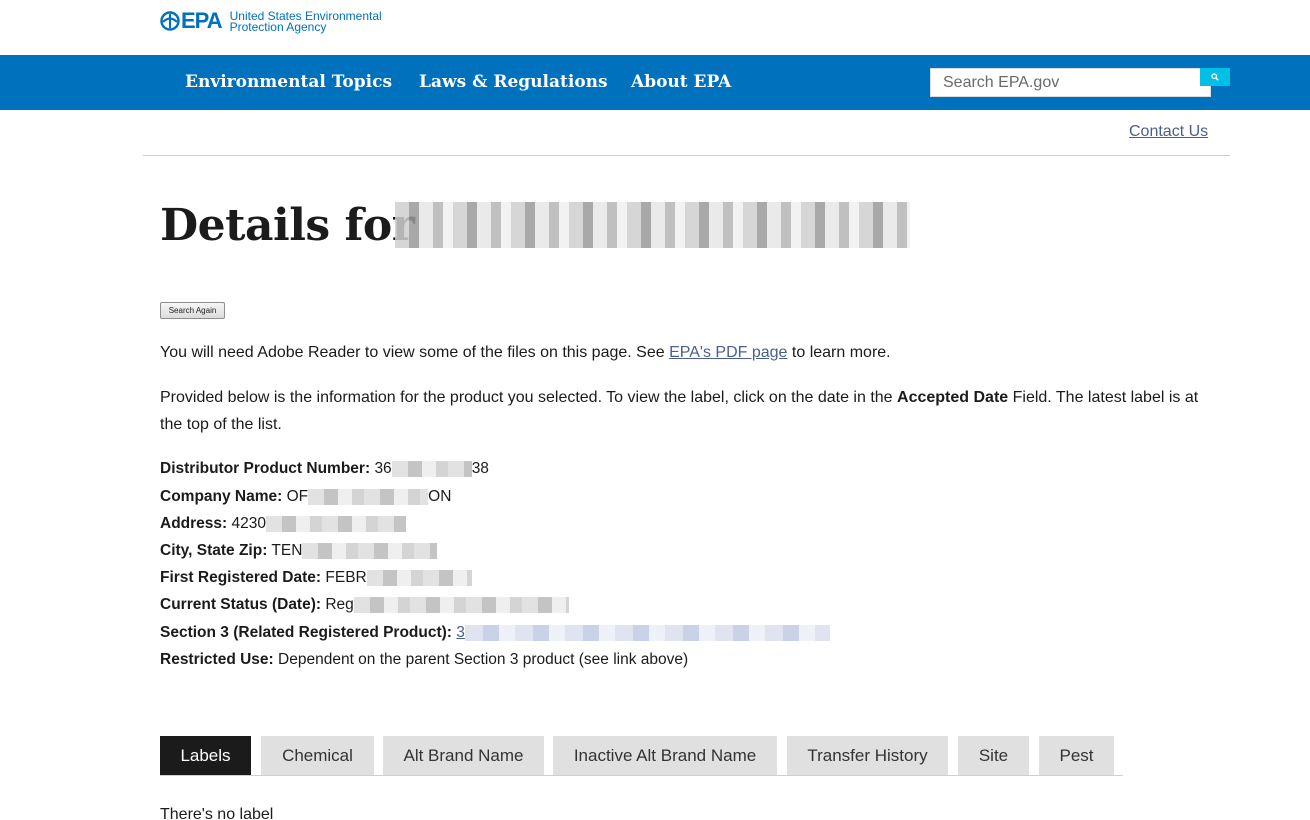 The width and height of the screenshot is (1310, 820). Describe the element at coordinates (278, 27) in the screenshot. I see `agency-name-line2: Protection Agency` at that location.